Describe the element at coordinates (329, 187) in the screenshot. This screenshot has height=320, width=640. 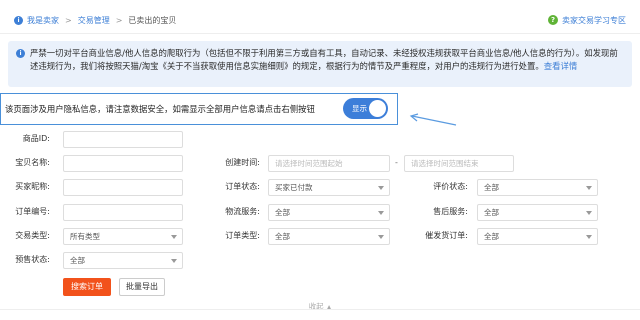
I see `order-status-select: 买家已付款` at that location.